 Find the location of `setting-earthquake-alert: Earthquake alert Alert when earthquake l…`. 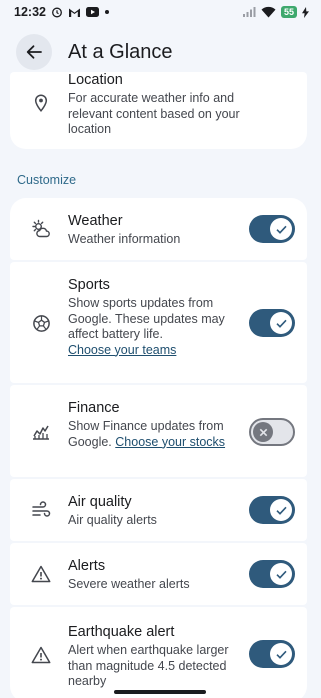

setting-earthquake-alert: Earthquake alert Alert when earthquake l… is located at coordinates (158, 652).